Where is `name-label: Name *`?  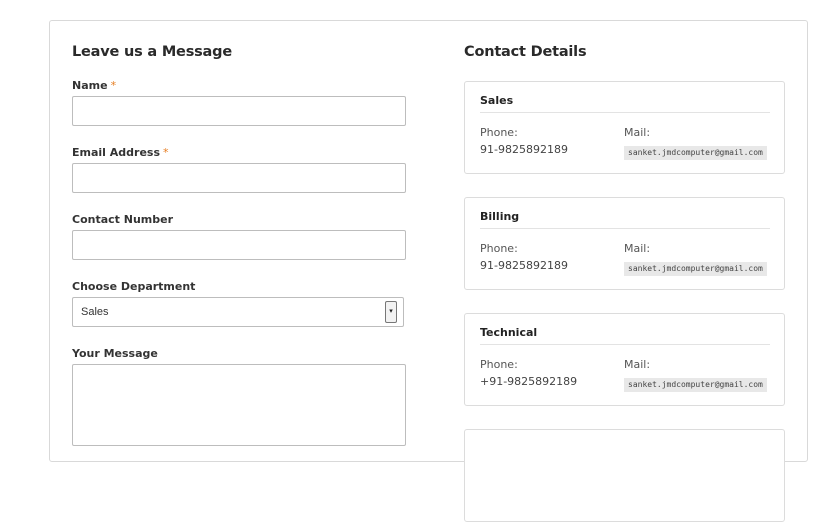 name-label: Name * is located at coordinates (94, 85).